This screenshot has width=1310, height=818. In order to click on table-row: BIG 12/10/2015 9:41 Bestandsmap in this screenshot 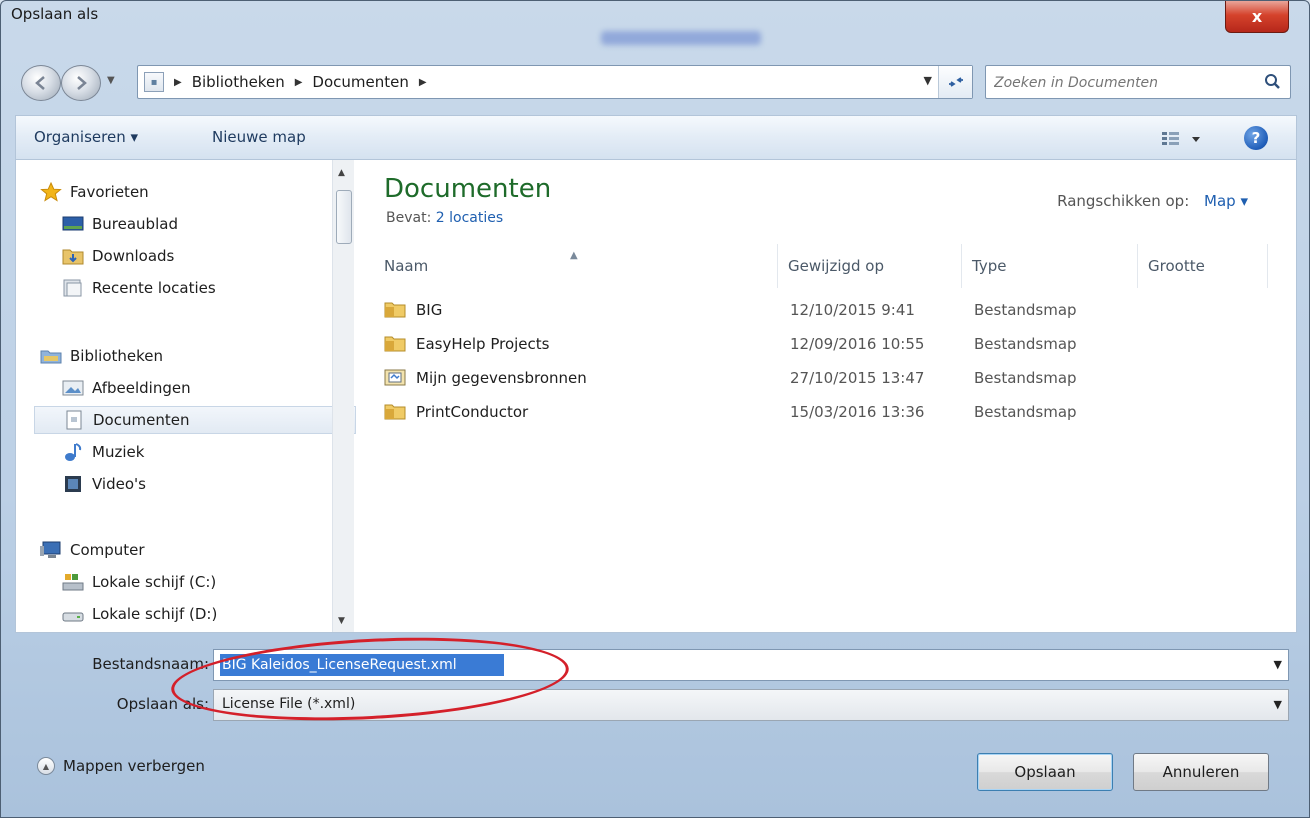, I will do `click(834, 310)`.